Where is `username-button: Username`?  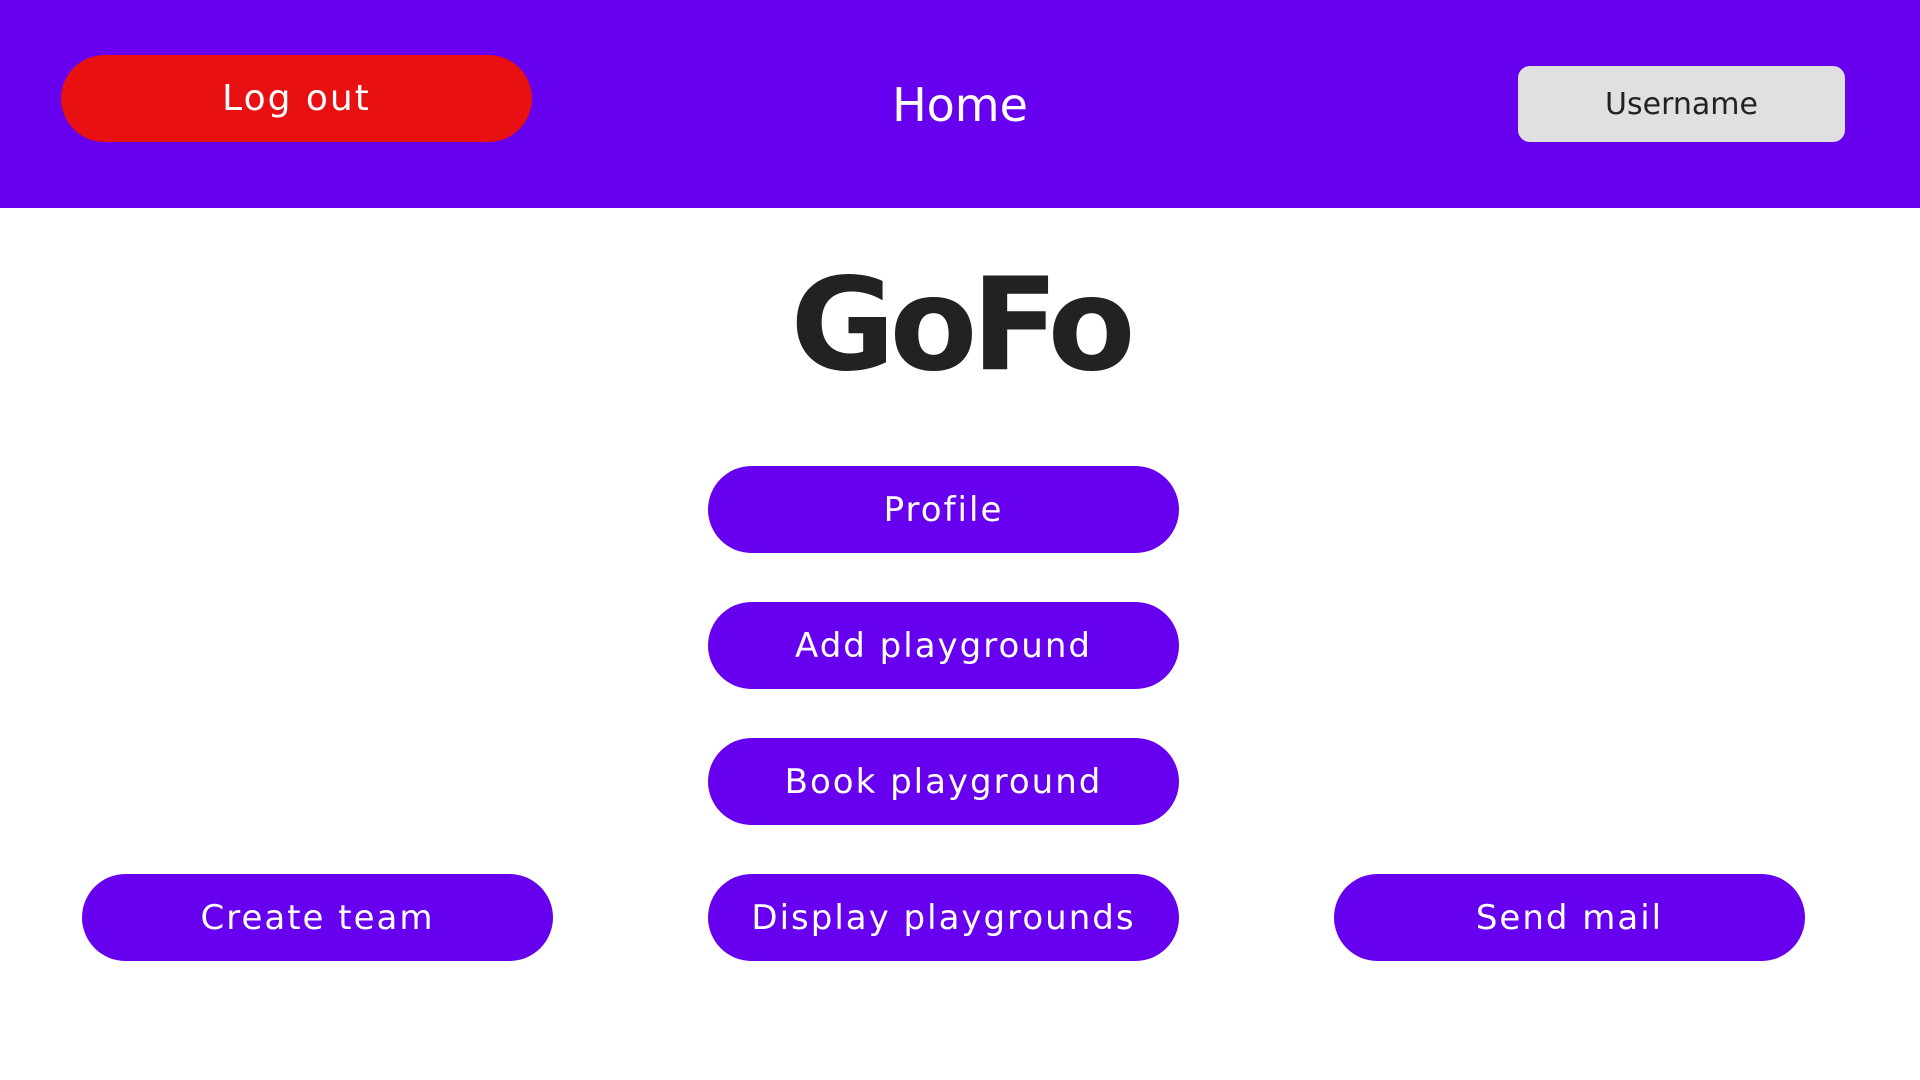 username-button: Username is located at coordinates (1681, 104).